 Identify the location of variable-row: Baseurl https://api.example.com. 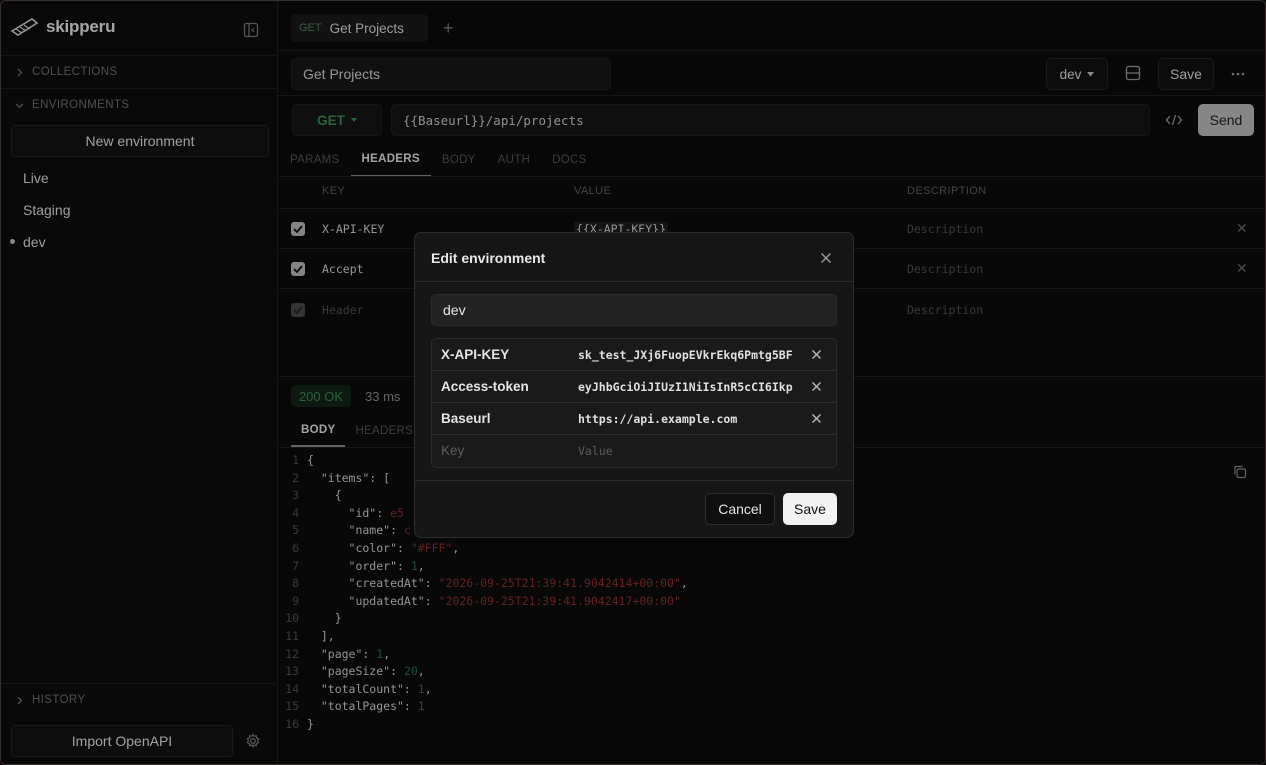
(634, 419).